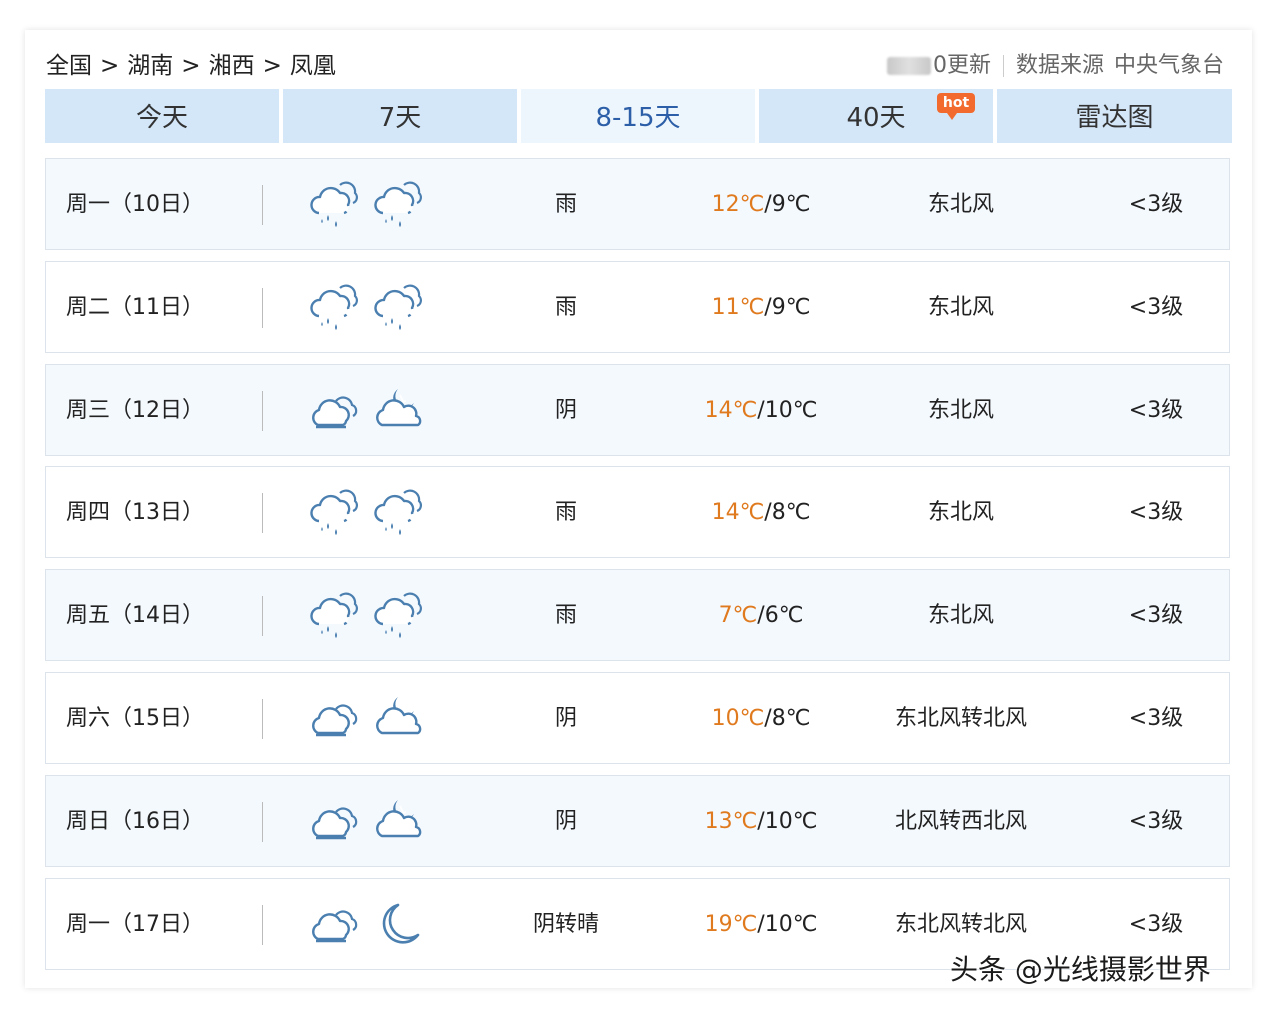 This screenshot has height=1013, width=1280. What do you see at coordinates (135, 718) in the screenshot?
I see `day-label: 周六（15日）` at bounding box center [135, 718].